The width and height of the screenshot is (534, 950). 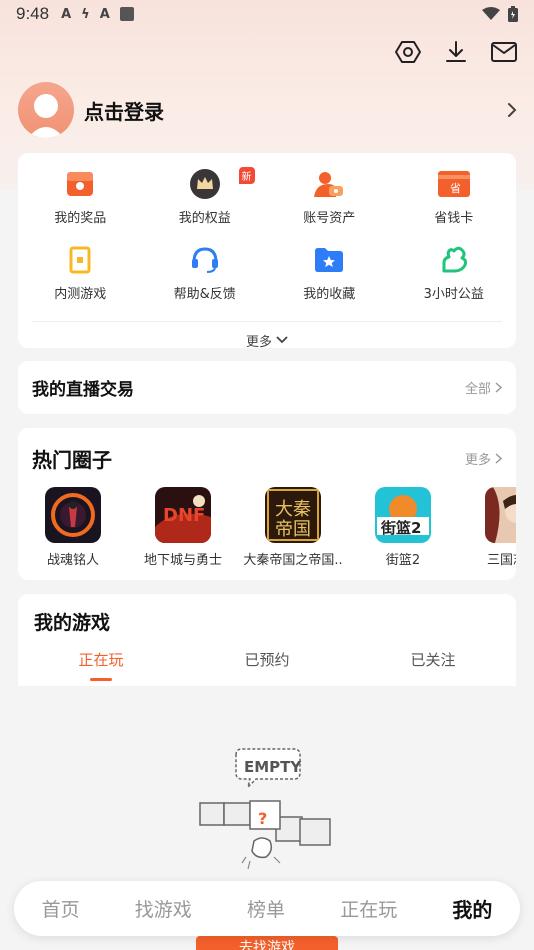 I want to click on svg-text: 大秦, so click(x=293, y=509).